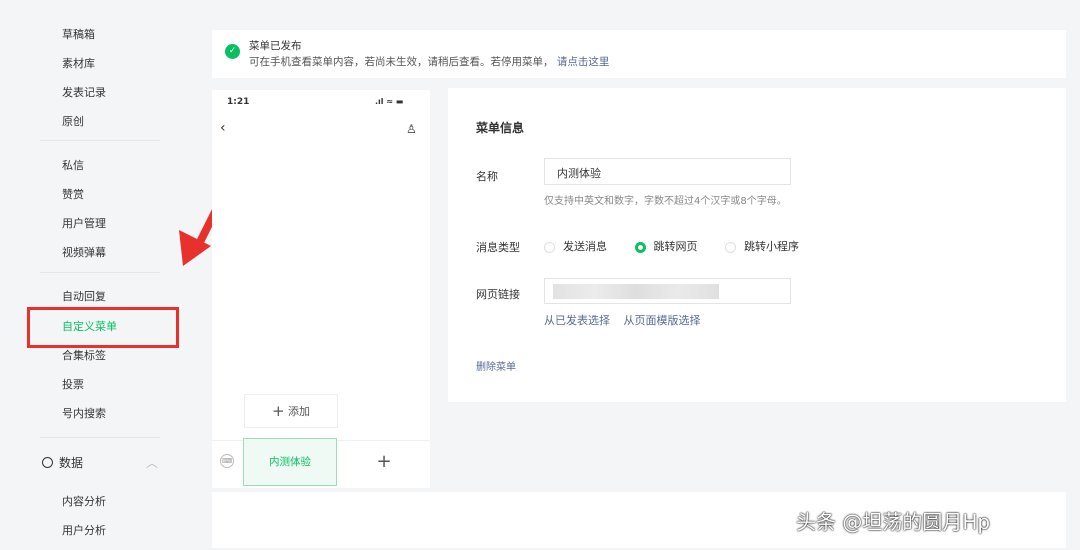 This screenshot has width=1080, height=550. What do you see at coordinates (636, 291) in the screenshot?
I see `blurred-url` at bounding box center [636, 291].